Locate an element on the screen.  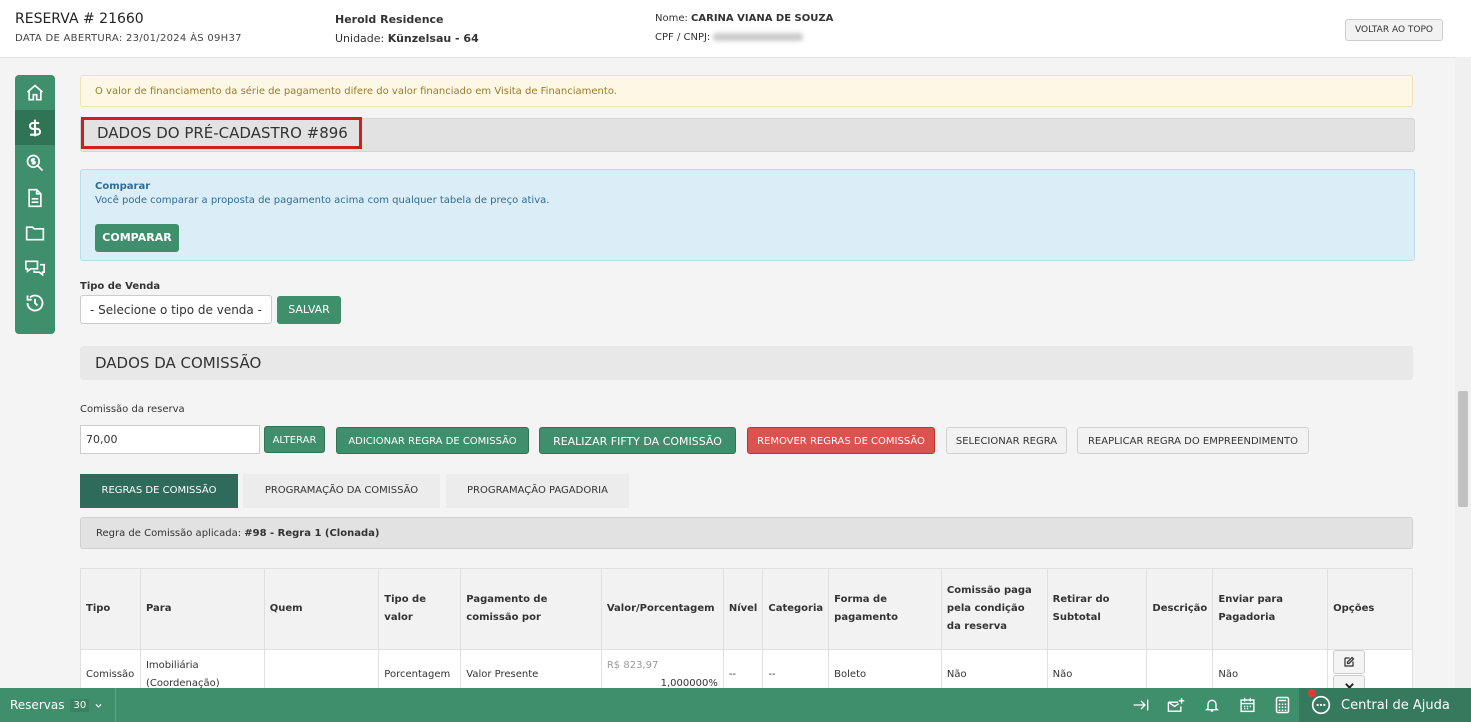
col-paga-condicao: Comissão paga pela condição da reserva is located at coordinates (994, 609).